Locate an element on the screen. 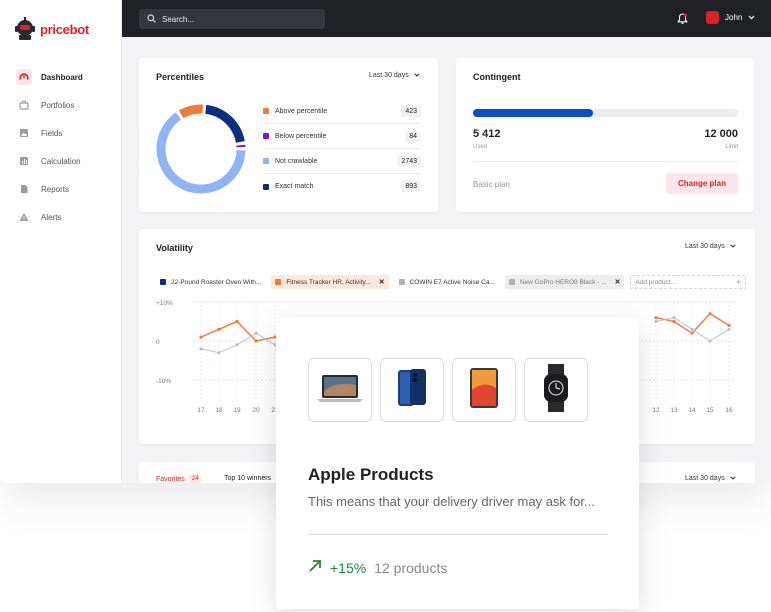 Image resolution: width=771 pixels, height=612 pixels. document-icon is located at coordinates (24, 189).